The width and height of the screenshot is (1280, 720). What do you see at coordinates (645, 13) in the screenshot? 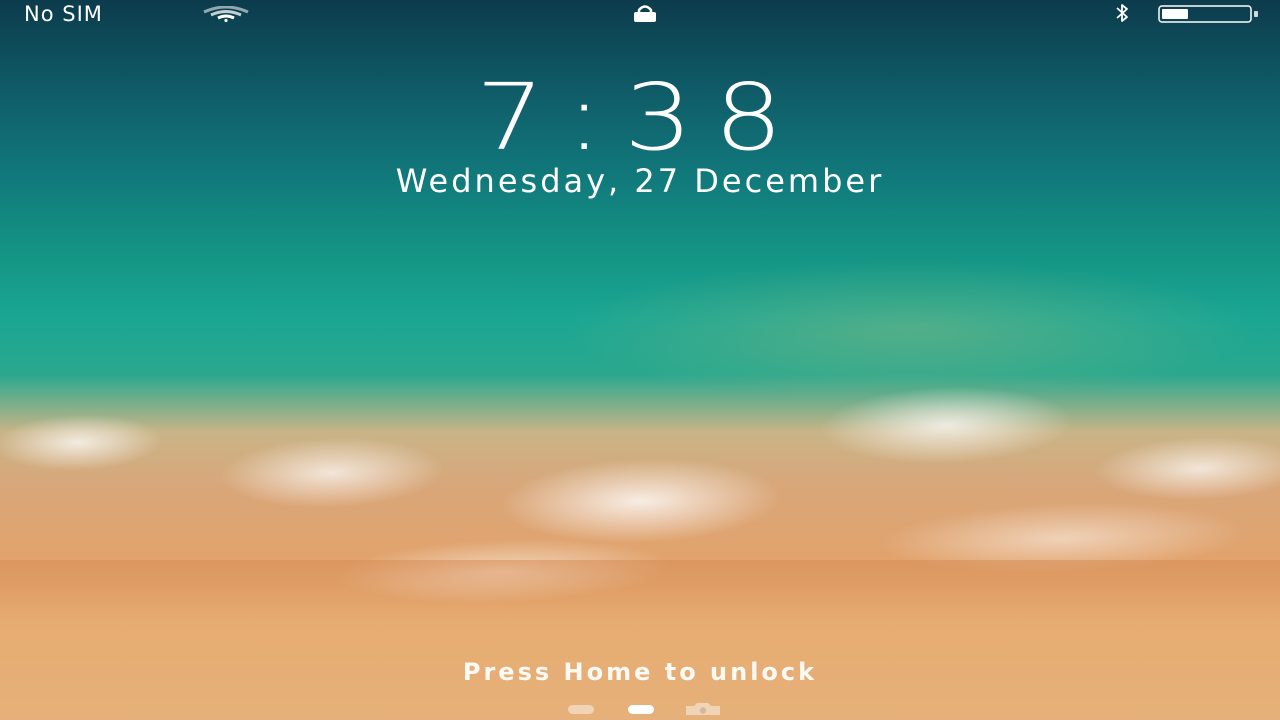
I see `lock-icon` at bounding box center [645, 13].